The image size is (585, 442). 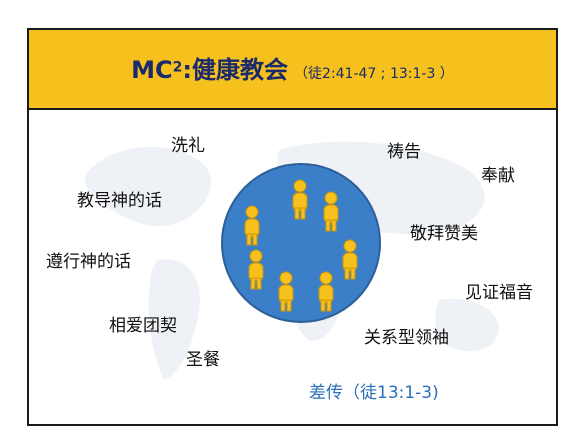 I want to click on label-sending: 差传（徒13:1-3), so click(x=374, y=393).